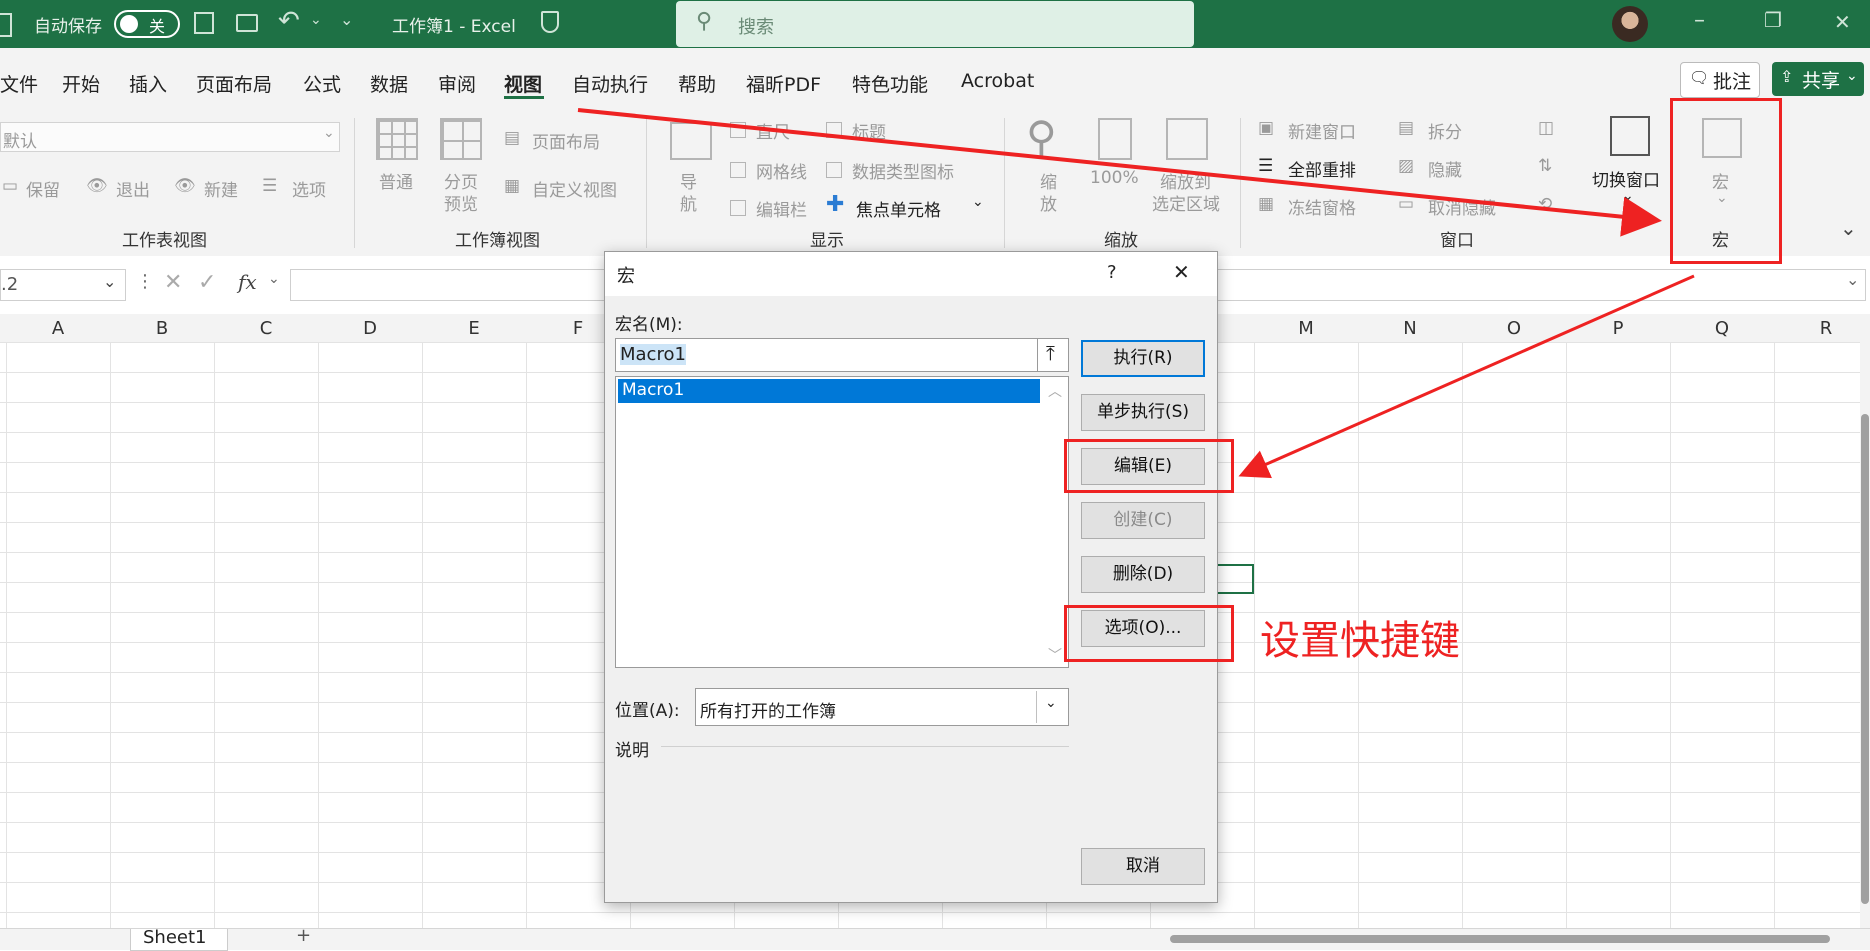 This screenshot has width=1870, height=951. I want to click on arrow-to-macro-button, so click(1119, 172).